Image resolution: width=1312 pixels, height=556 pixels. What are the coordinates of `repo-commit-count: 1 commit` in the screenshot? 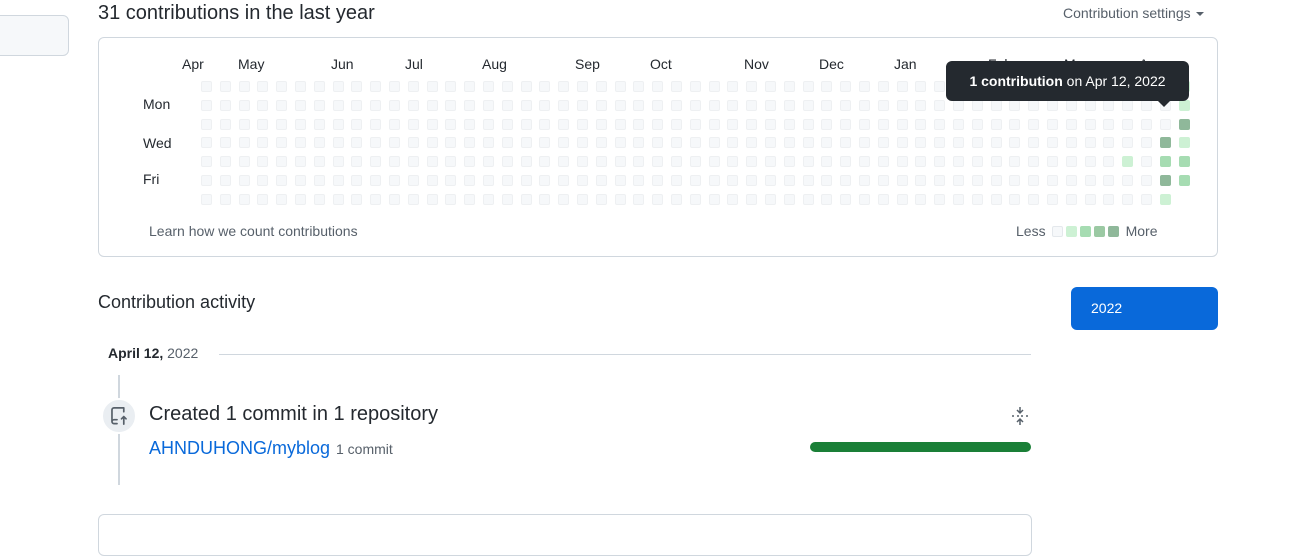 It's located at (364, 449).